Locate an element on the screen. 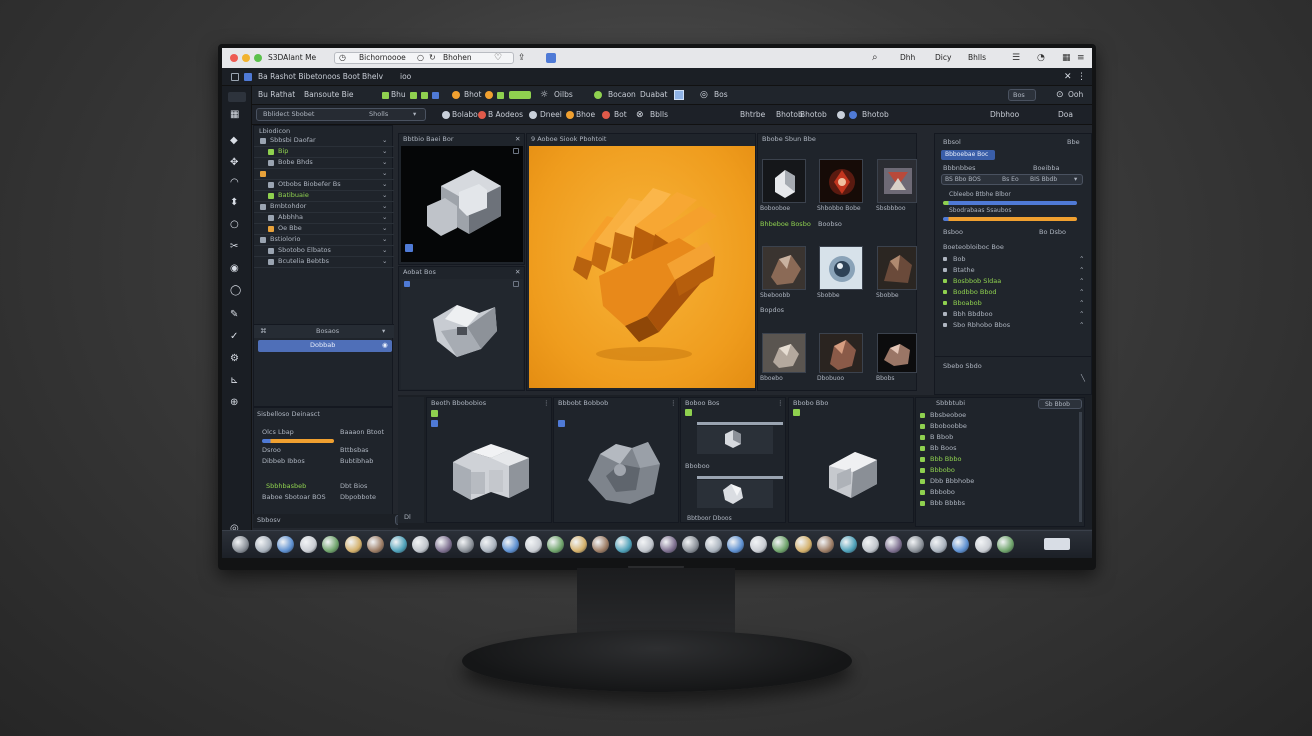 Image resolution: width=1312 pixels, height=736 pixels. search-icon: ⌕ is located at coordinates (875, 58).